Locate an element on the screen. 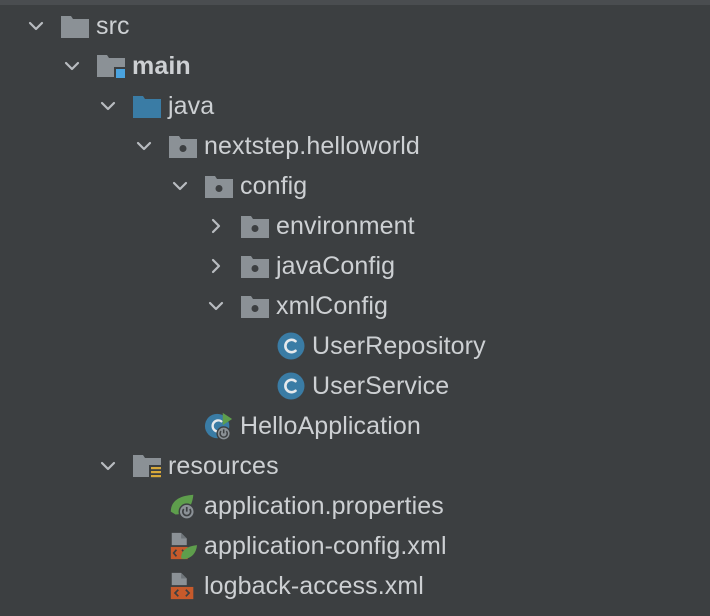 This screenshot has height=616, width=710. tree-node-class-helloapplication: HelloApplication is located at coordinates (355, 426).